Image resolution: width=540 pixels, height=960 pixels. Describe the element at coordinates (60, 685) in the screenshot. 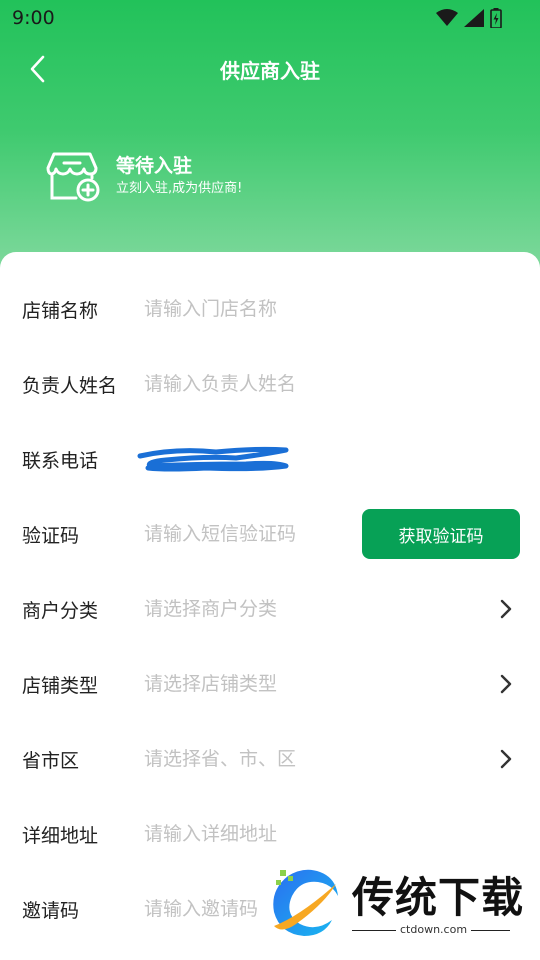

I see `store-type-label: 店铺类型` at that location.